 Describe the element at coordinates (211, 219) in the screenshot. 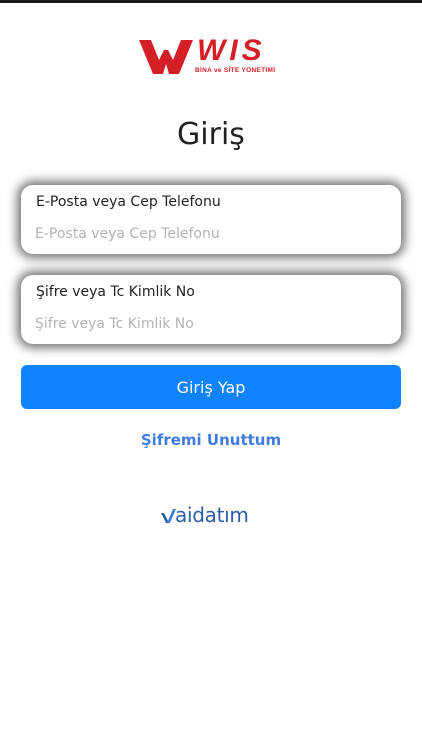

I see `email-field-card: E-Posta veya Cep Telefonu` at that location.